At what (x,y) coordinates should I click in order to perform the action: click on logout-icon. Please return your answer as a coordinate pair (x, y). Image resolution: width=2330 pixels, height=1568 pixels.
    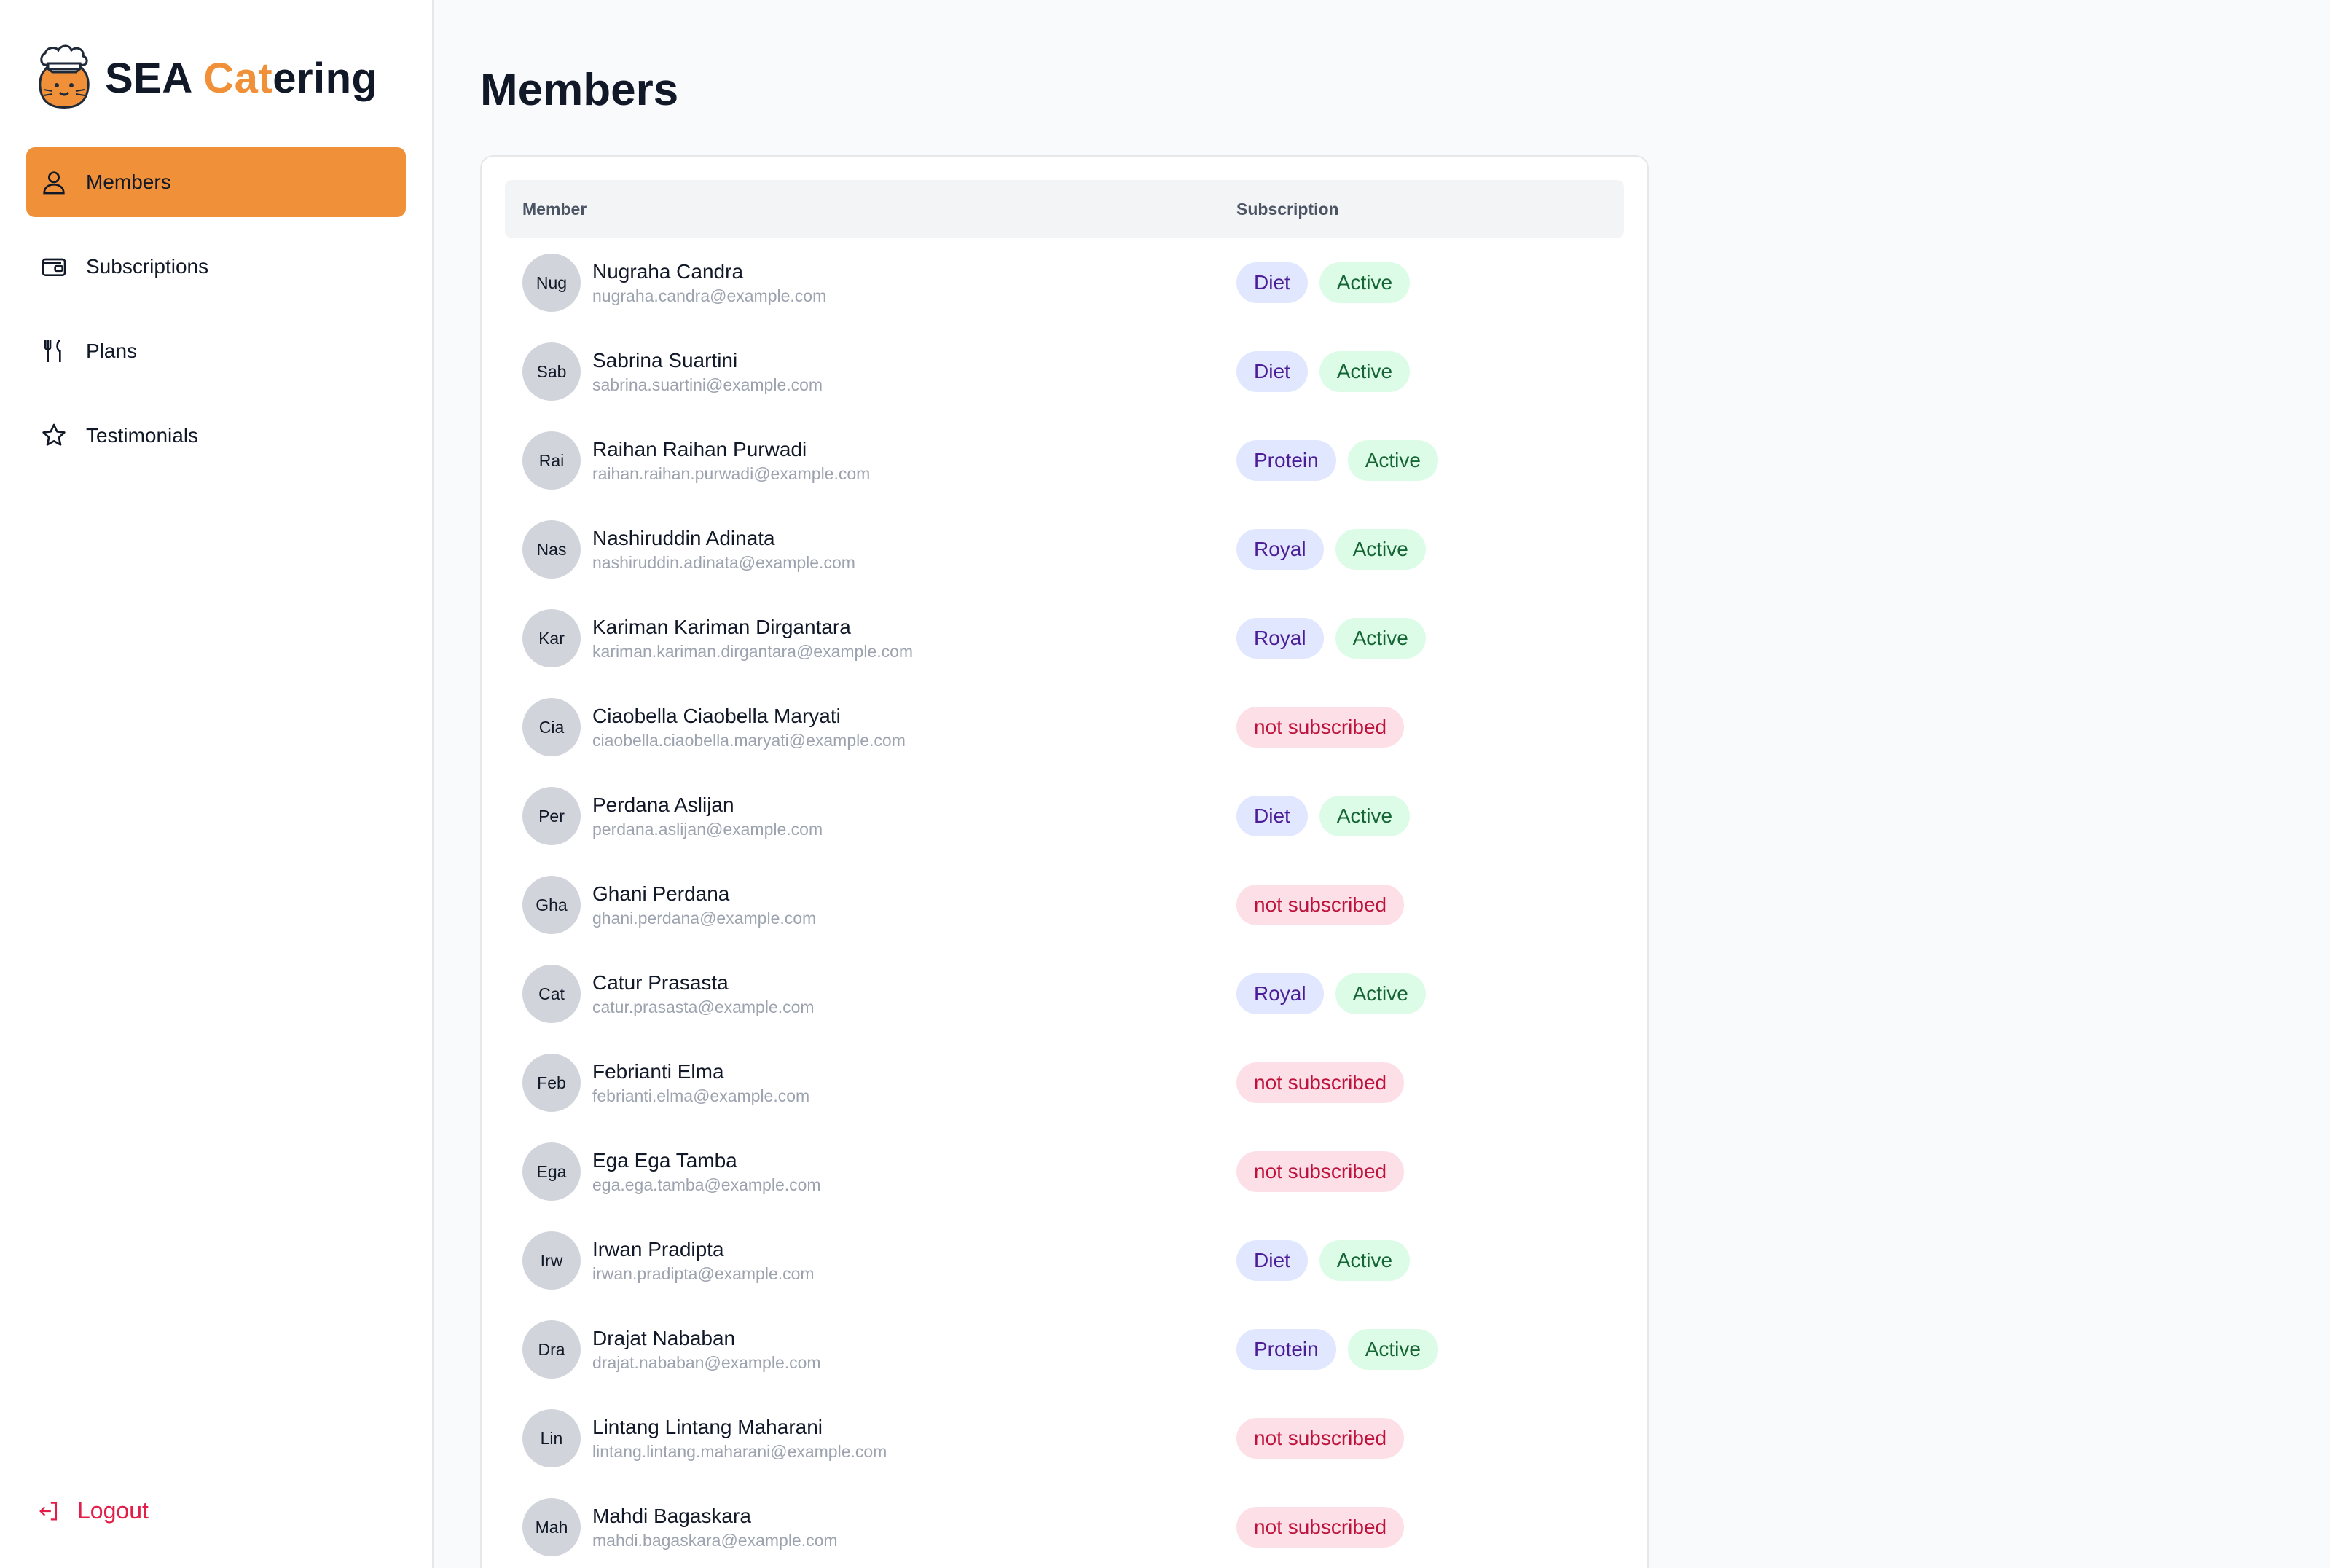
    Looking at the image, I should click on (48, 1511).